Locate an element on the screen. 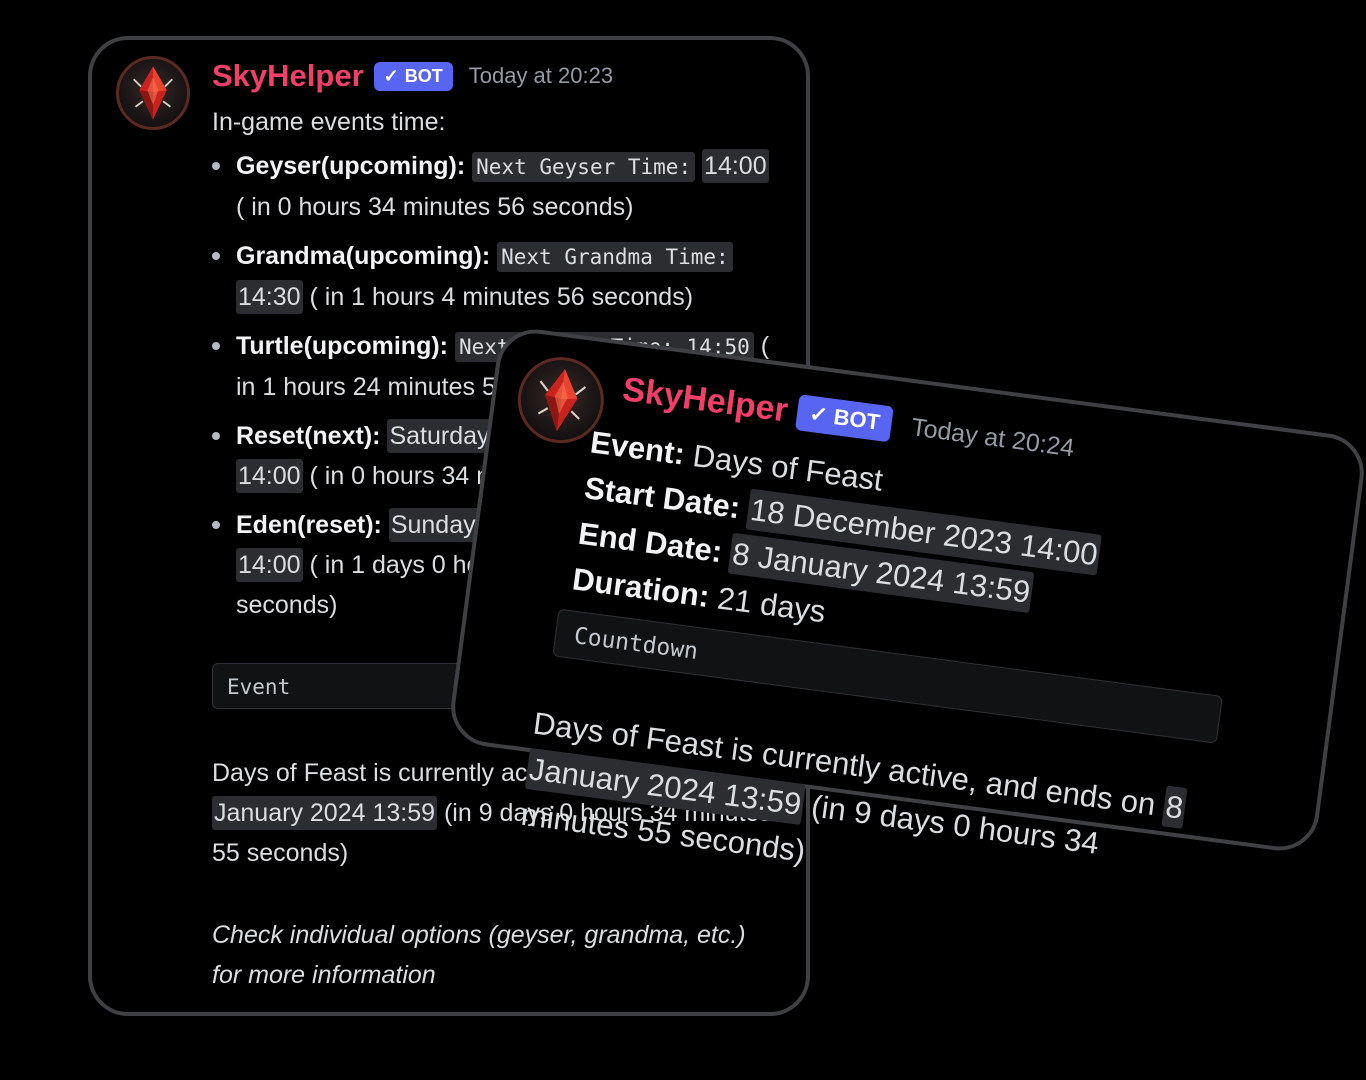  message-header: SkyHelper ✓ BOT Today at 20:23 is located at coordinates (412, 76).